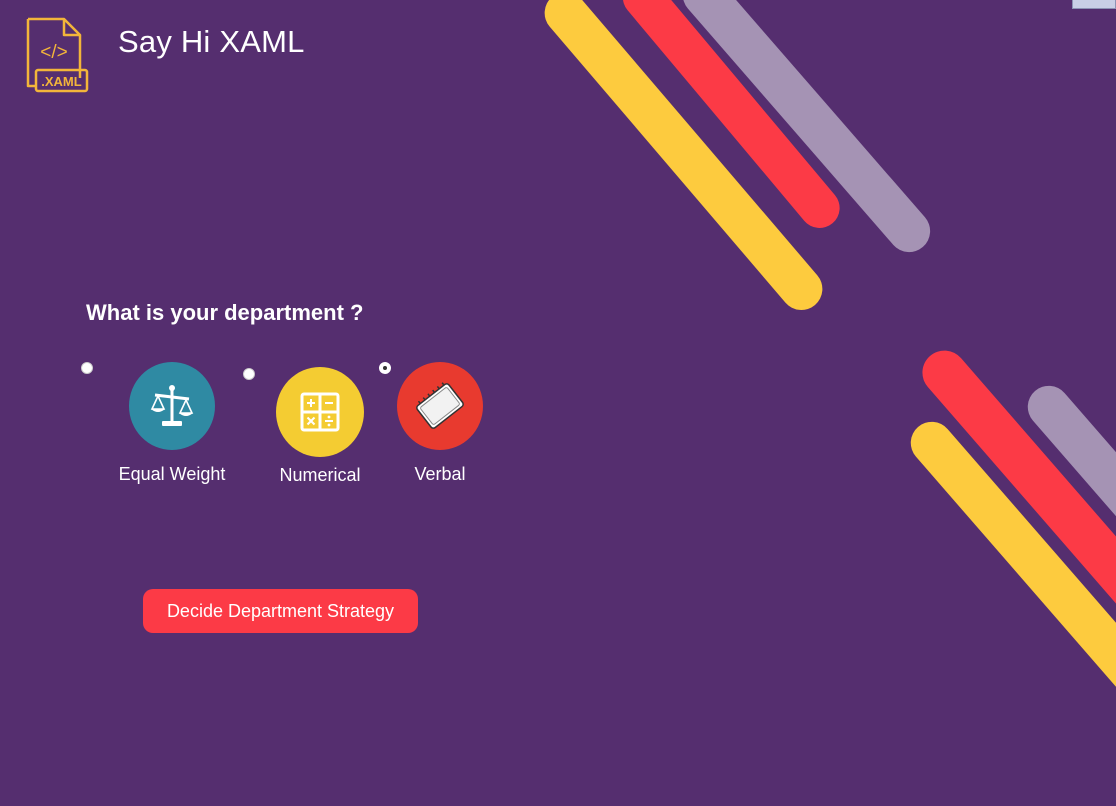  I want to click on radio-equal-weight, so click(87, 368).